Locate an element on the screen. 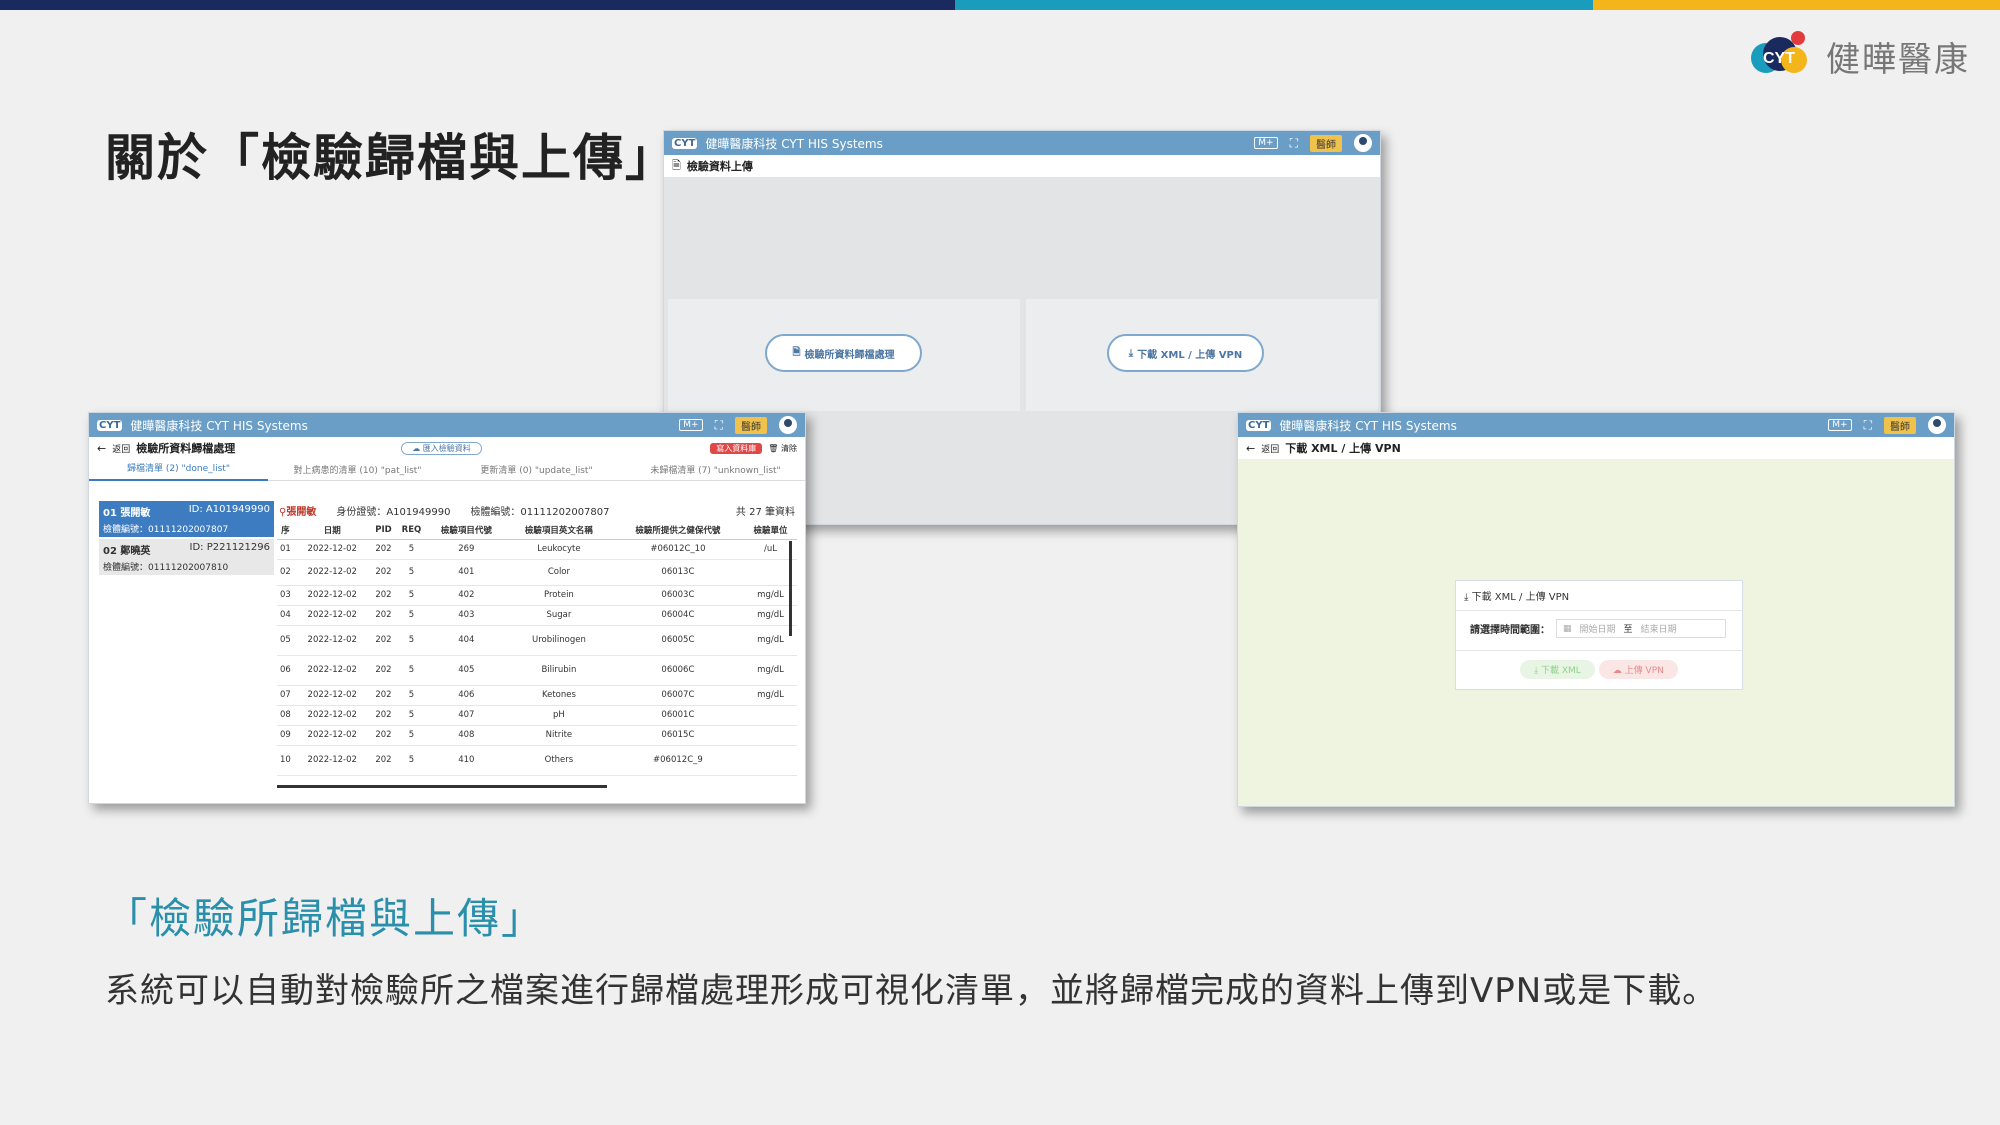 The height and width of the screenshot is (1125, 2000). column-header: 檢驗項目英文名稱 is located at coordinates (559, 530).